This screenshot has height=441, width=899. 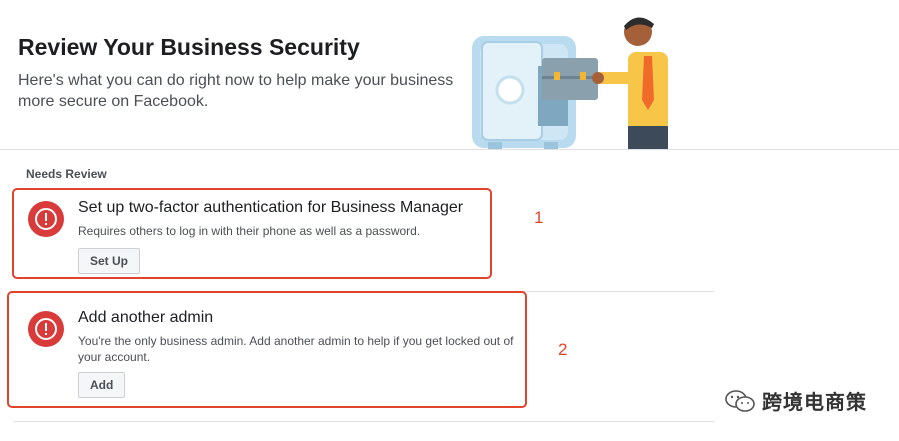 I want to click on header-divider, so click(x=449, y=149).